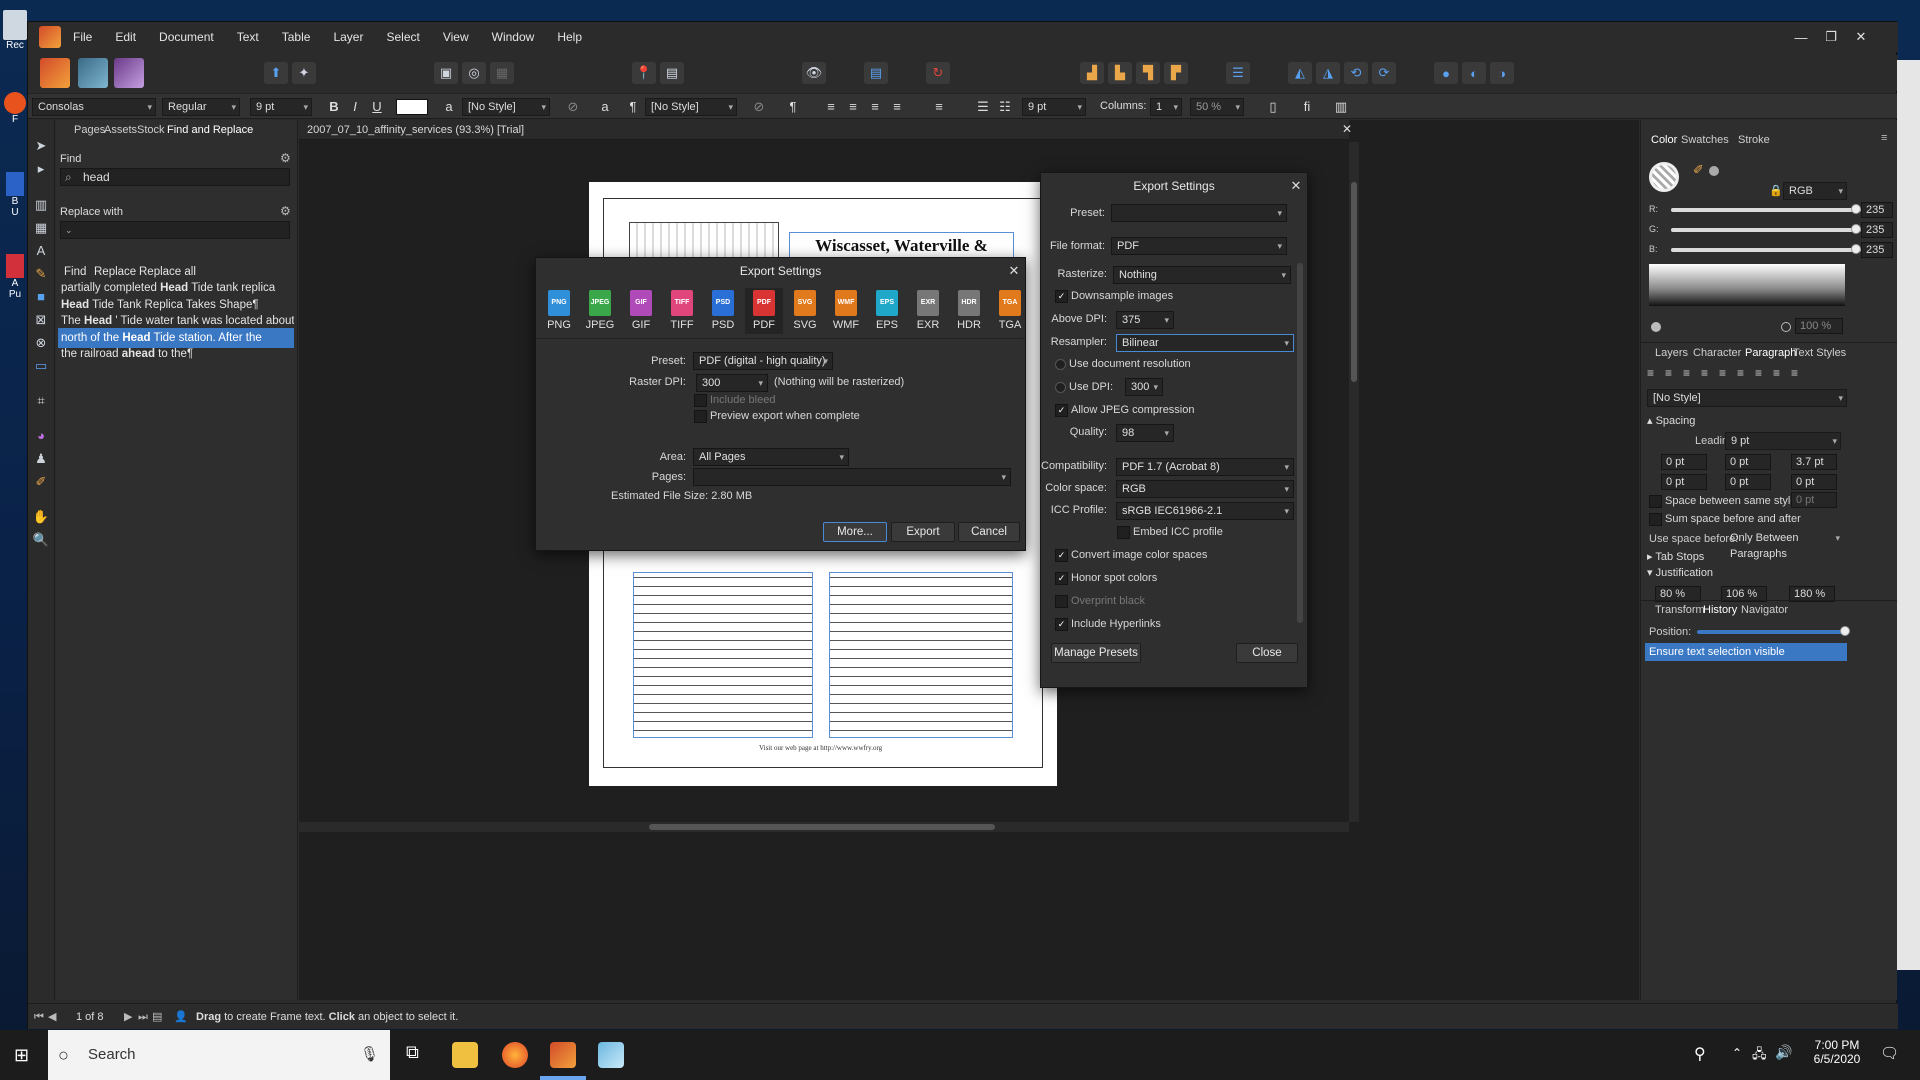 Image resolution: width=1920 pixels, height=1080 pixels. I want to click on pages-panel-icon: ▤, so click(157, 1017).